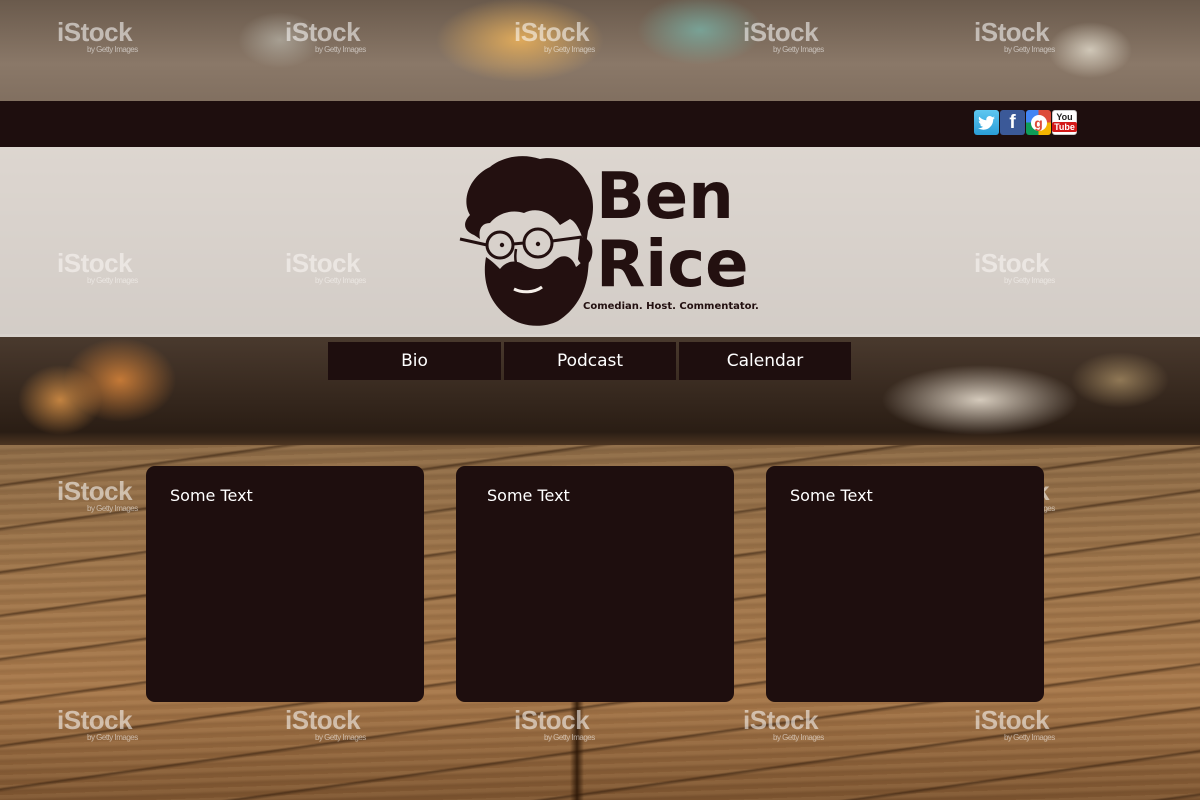 The width and height of the screenshot is (1200, 800). I want to click on nav-bio: Bio, so click(414, 361).